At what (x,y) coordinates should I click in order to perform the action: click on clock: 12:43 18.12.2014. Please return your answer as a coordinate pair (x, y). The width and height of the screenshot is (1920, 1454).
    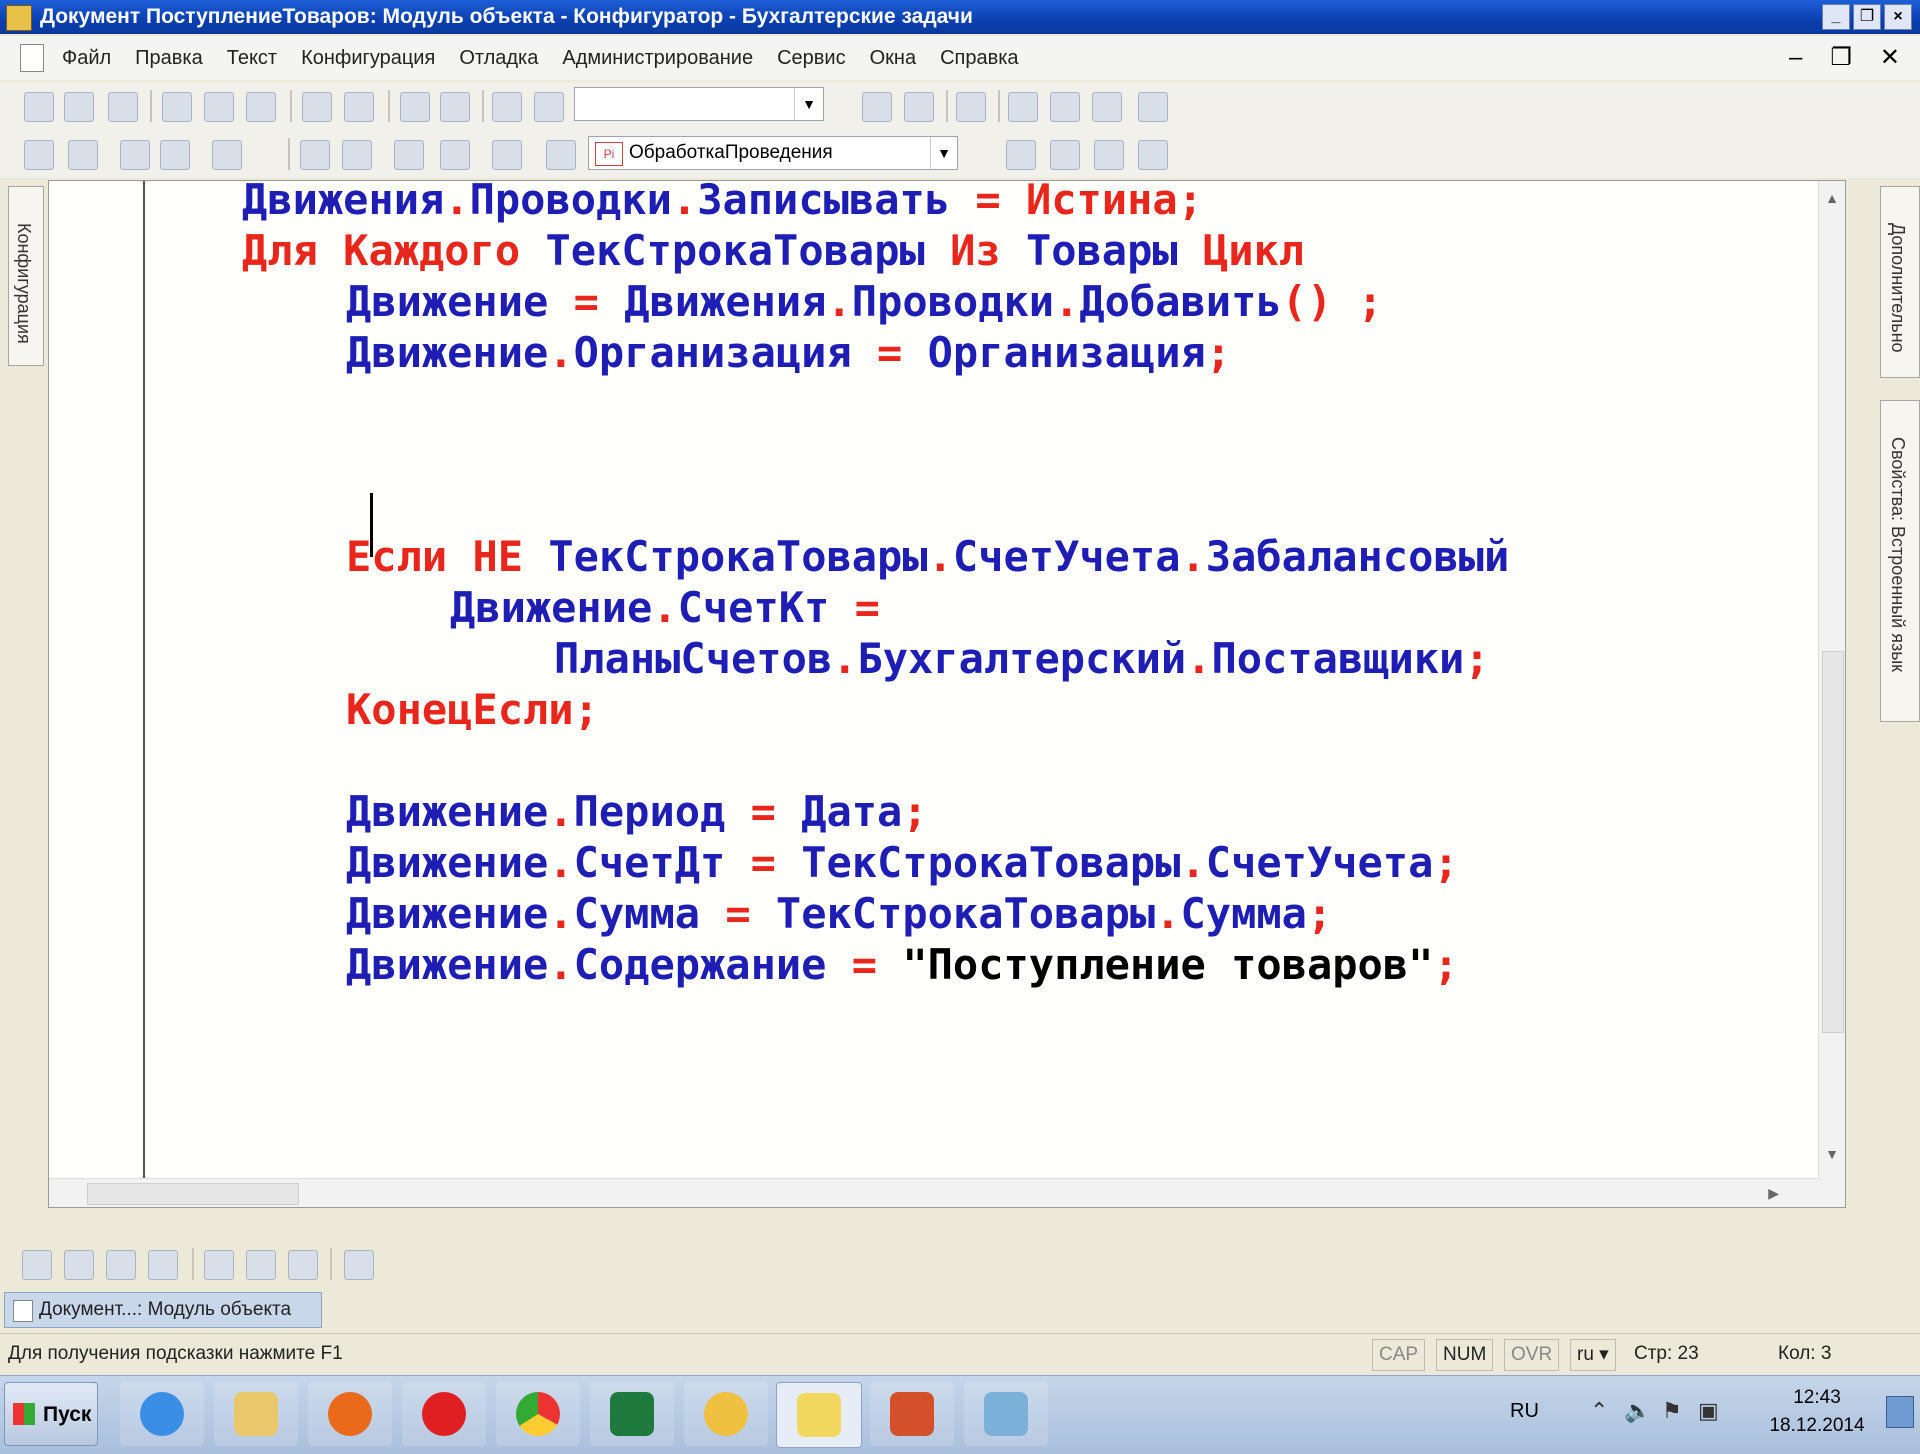
    Looking at the image, I should click on (1817, 1412).